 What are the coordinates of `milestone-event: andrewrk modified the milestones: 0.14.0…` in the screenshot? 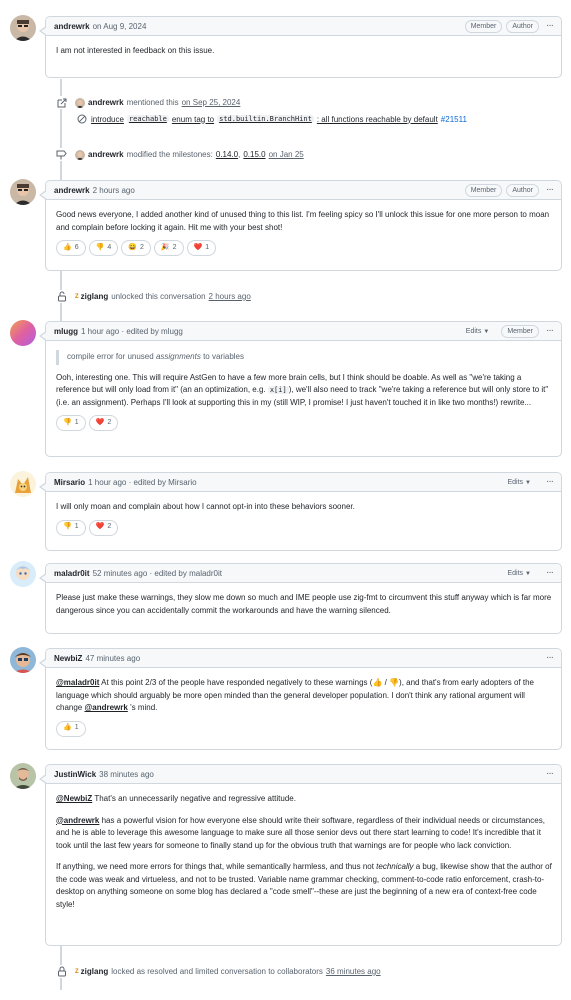 It's located at (179, 154).